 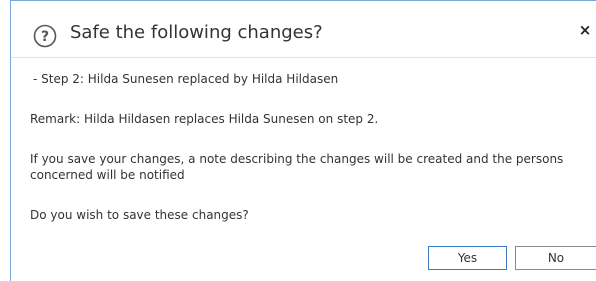 I want to click on dialog-title: Safe the following changes?, so click(x=196, y=32).